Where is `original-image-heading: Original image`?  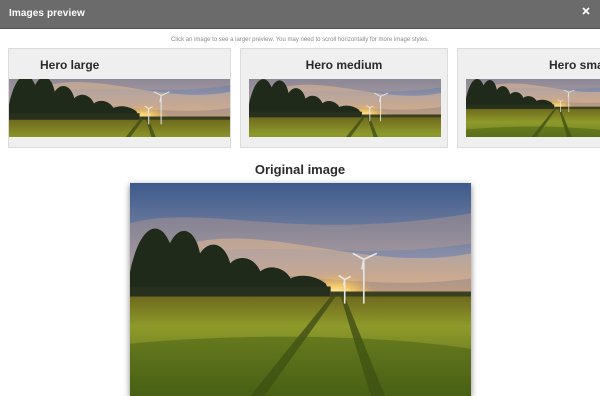 original-image-heading: Original image is located at coordinates (300, 169).